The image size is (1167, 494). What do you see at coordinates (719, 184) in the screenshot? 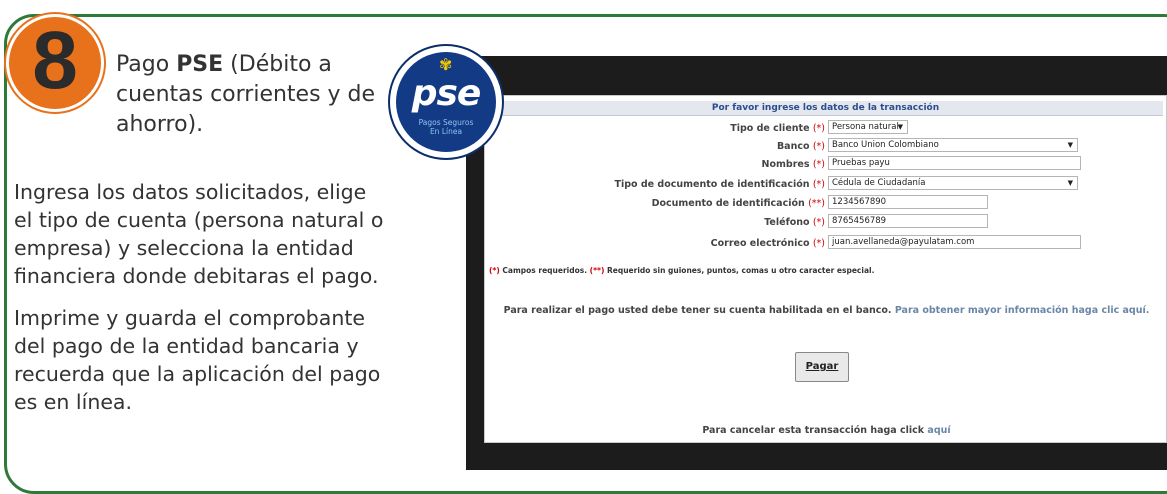
I see `doc-type-label: Tipo de documento de identificación (*)` at bounding box center [719, 184].